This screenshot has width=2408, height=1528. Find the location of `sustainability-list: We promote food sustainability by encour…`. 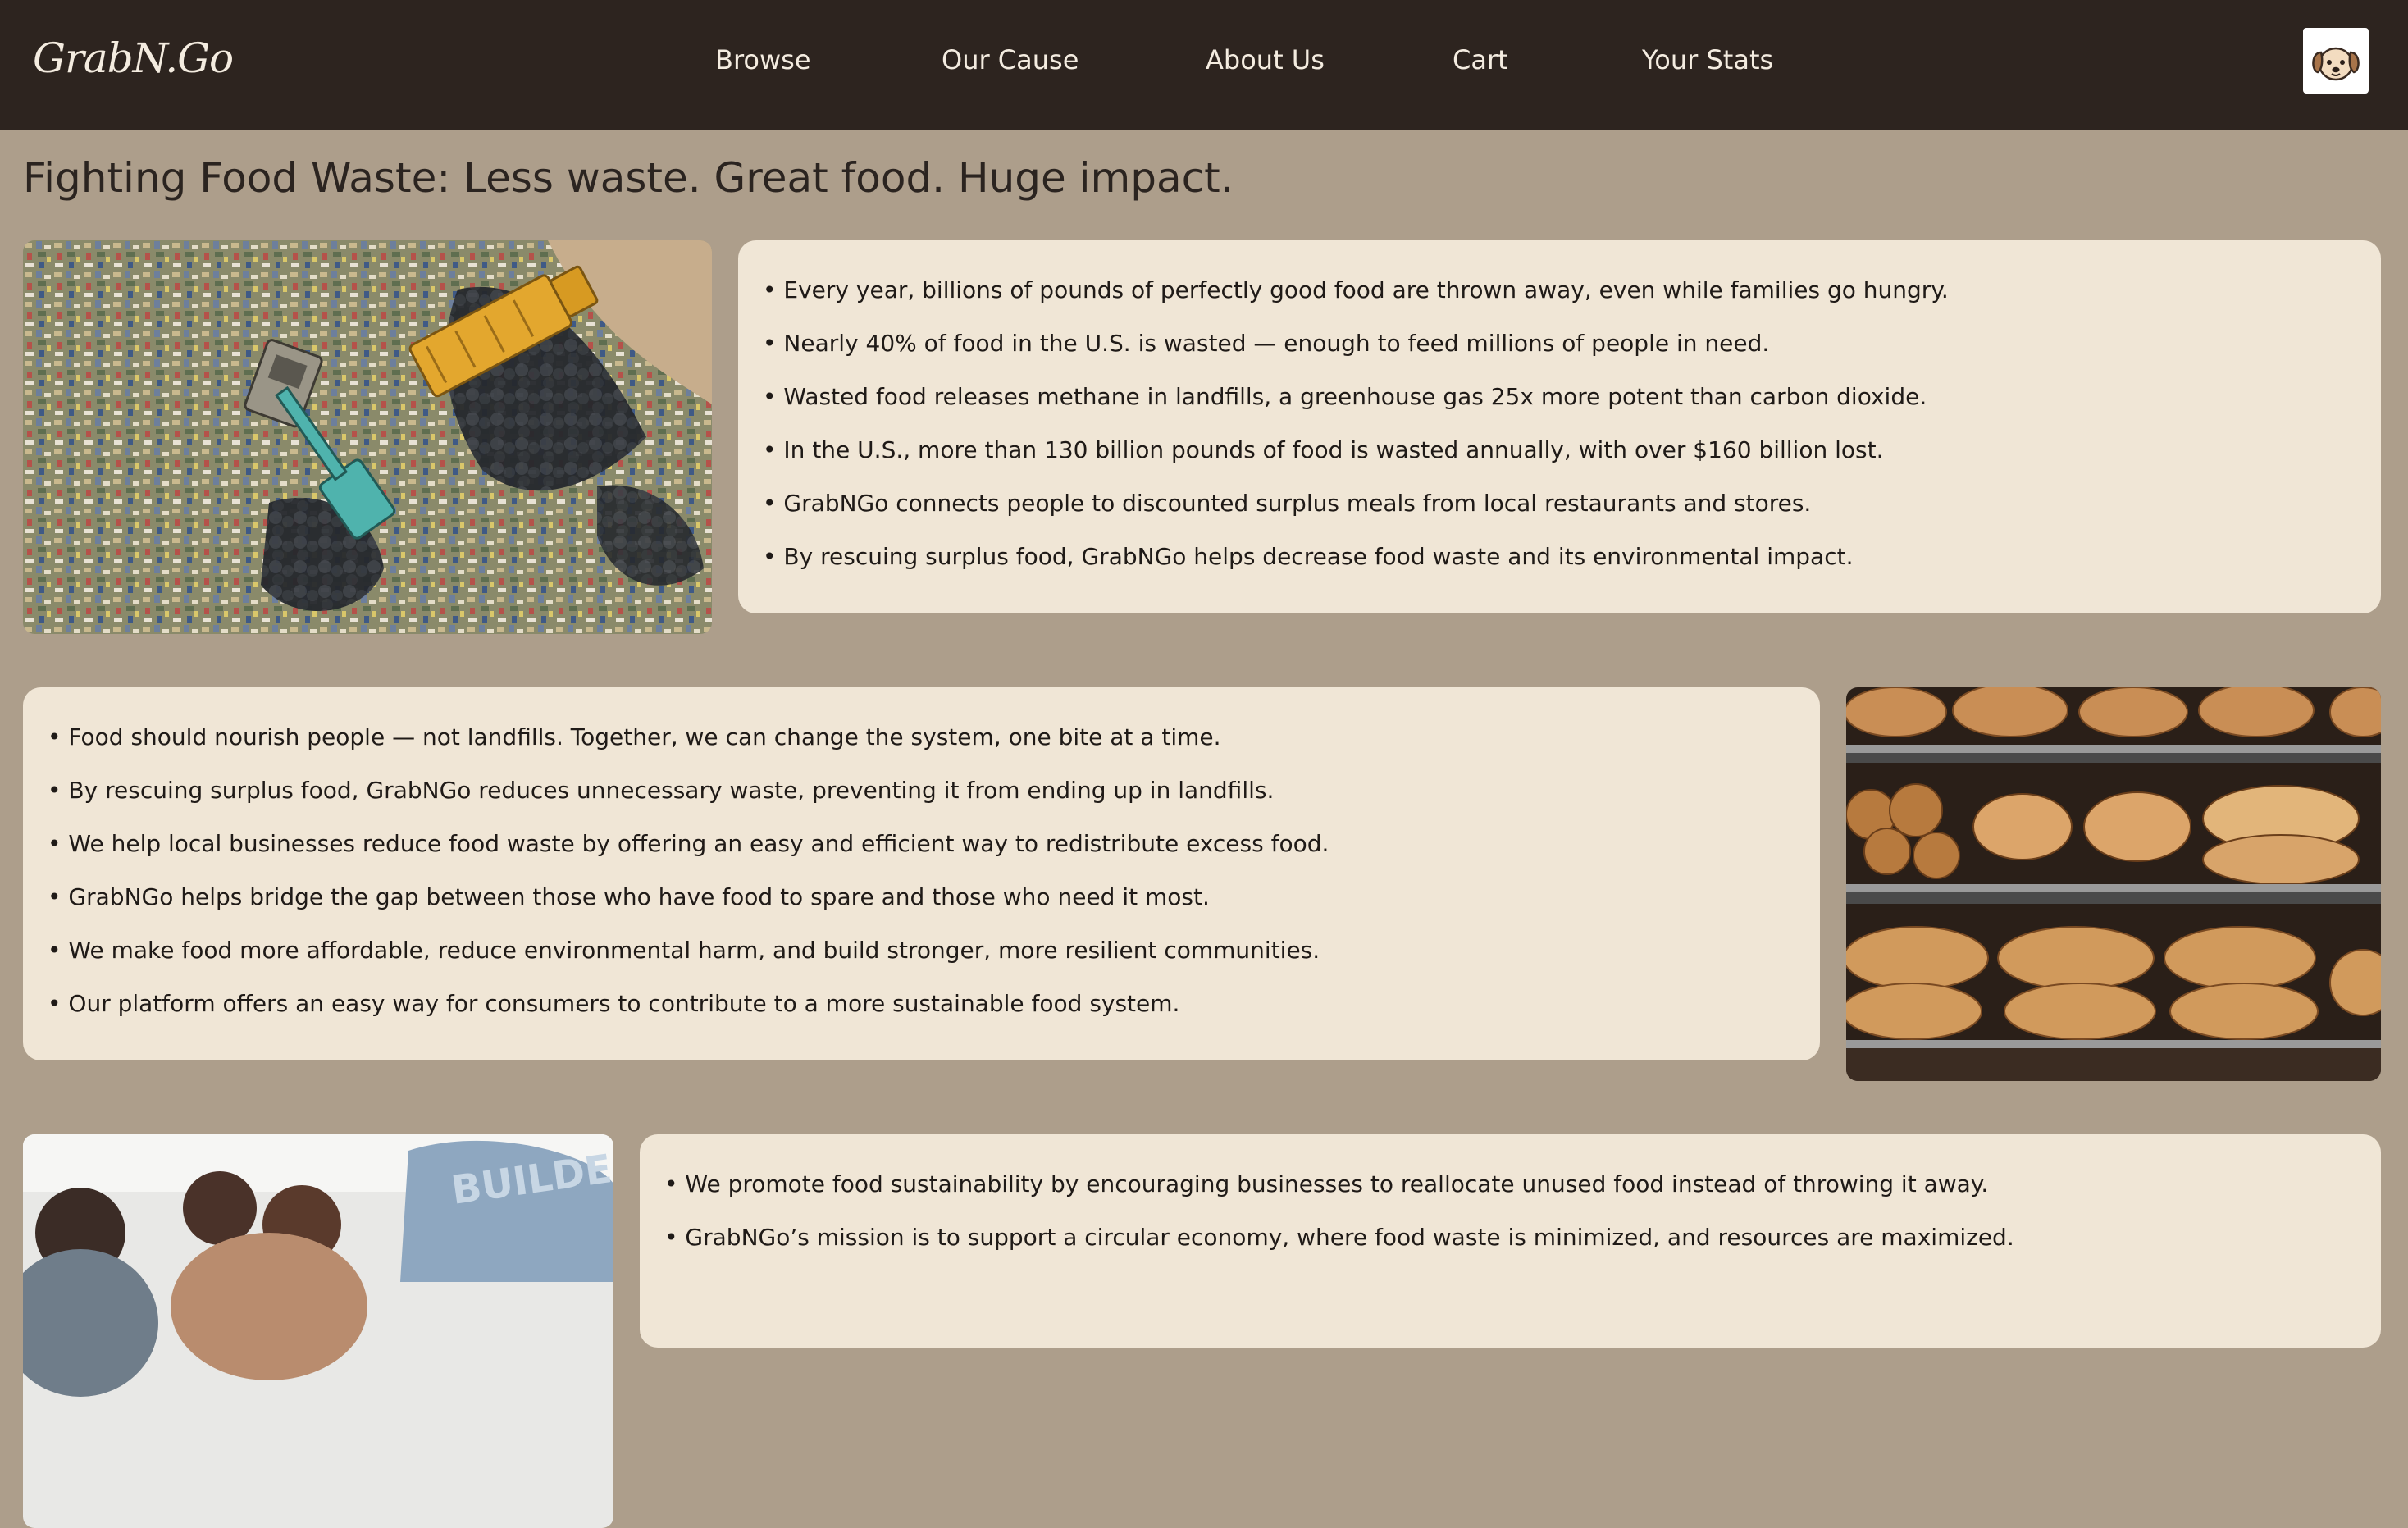

sustainability-list: We promote food sustainability by encour… is located at coordinates (1510, 1211).